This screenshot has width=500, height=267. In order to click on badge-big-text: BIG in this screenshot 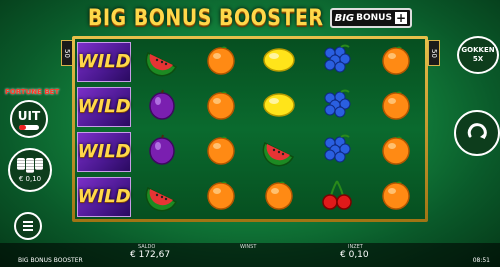, I will do `click(344, 18)`.